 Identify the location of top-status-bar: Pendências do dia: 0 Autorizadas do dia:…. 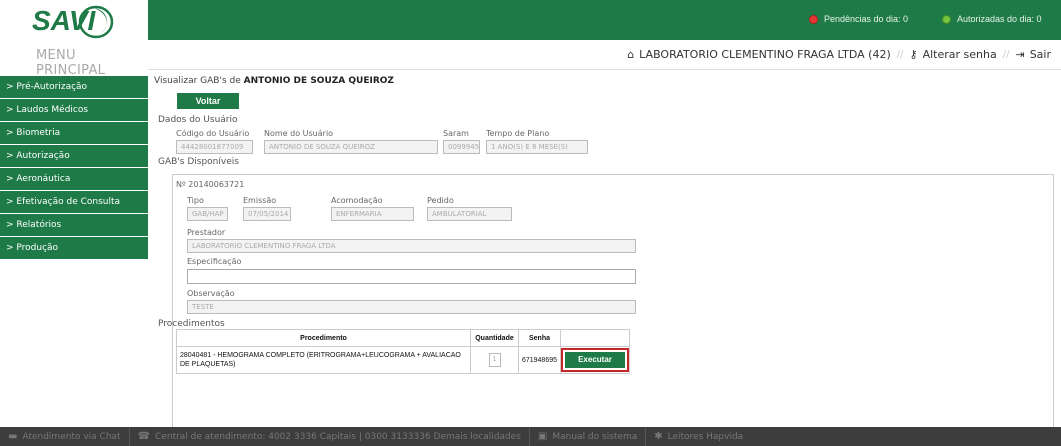
(604, 20).